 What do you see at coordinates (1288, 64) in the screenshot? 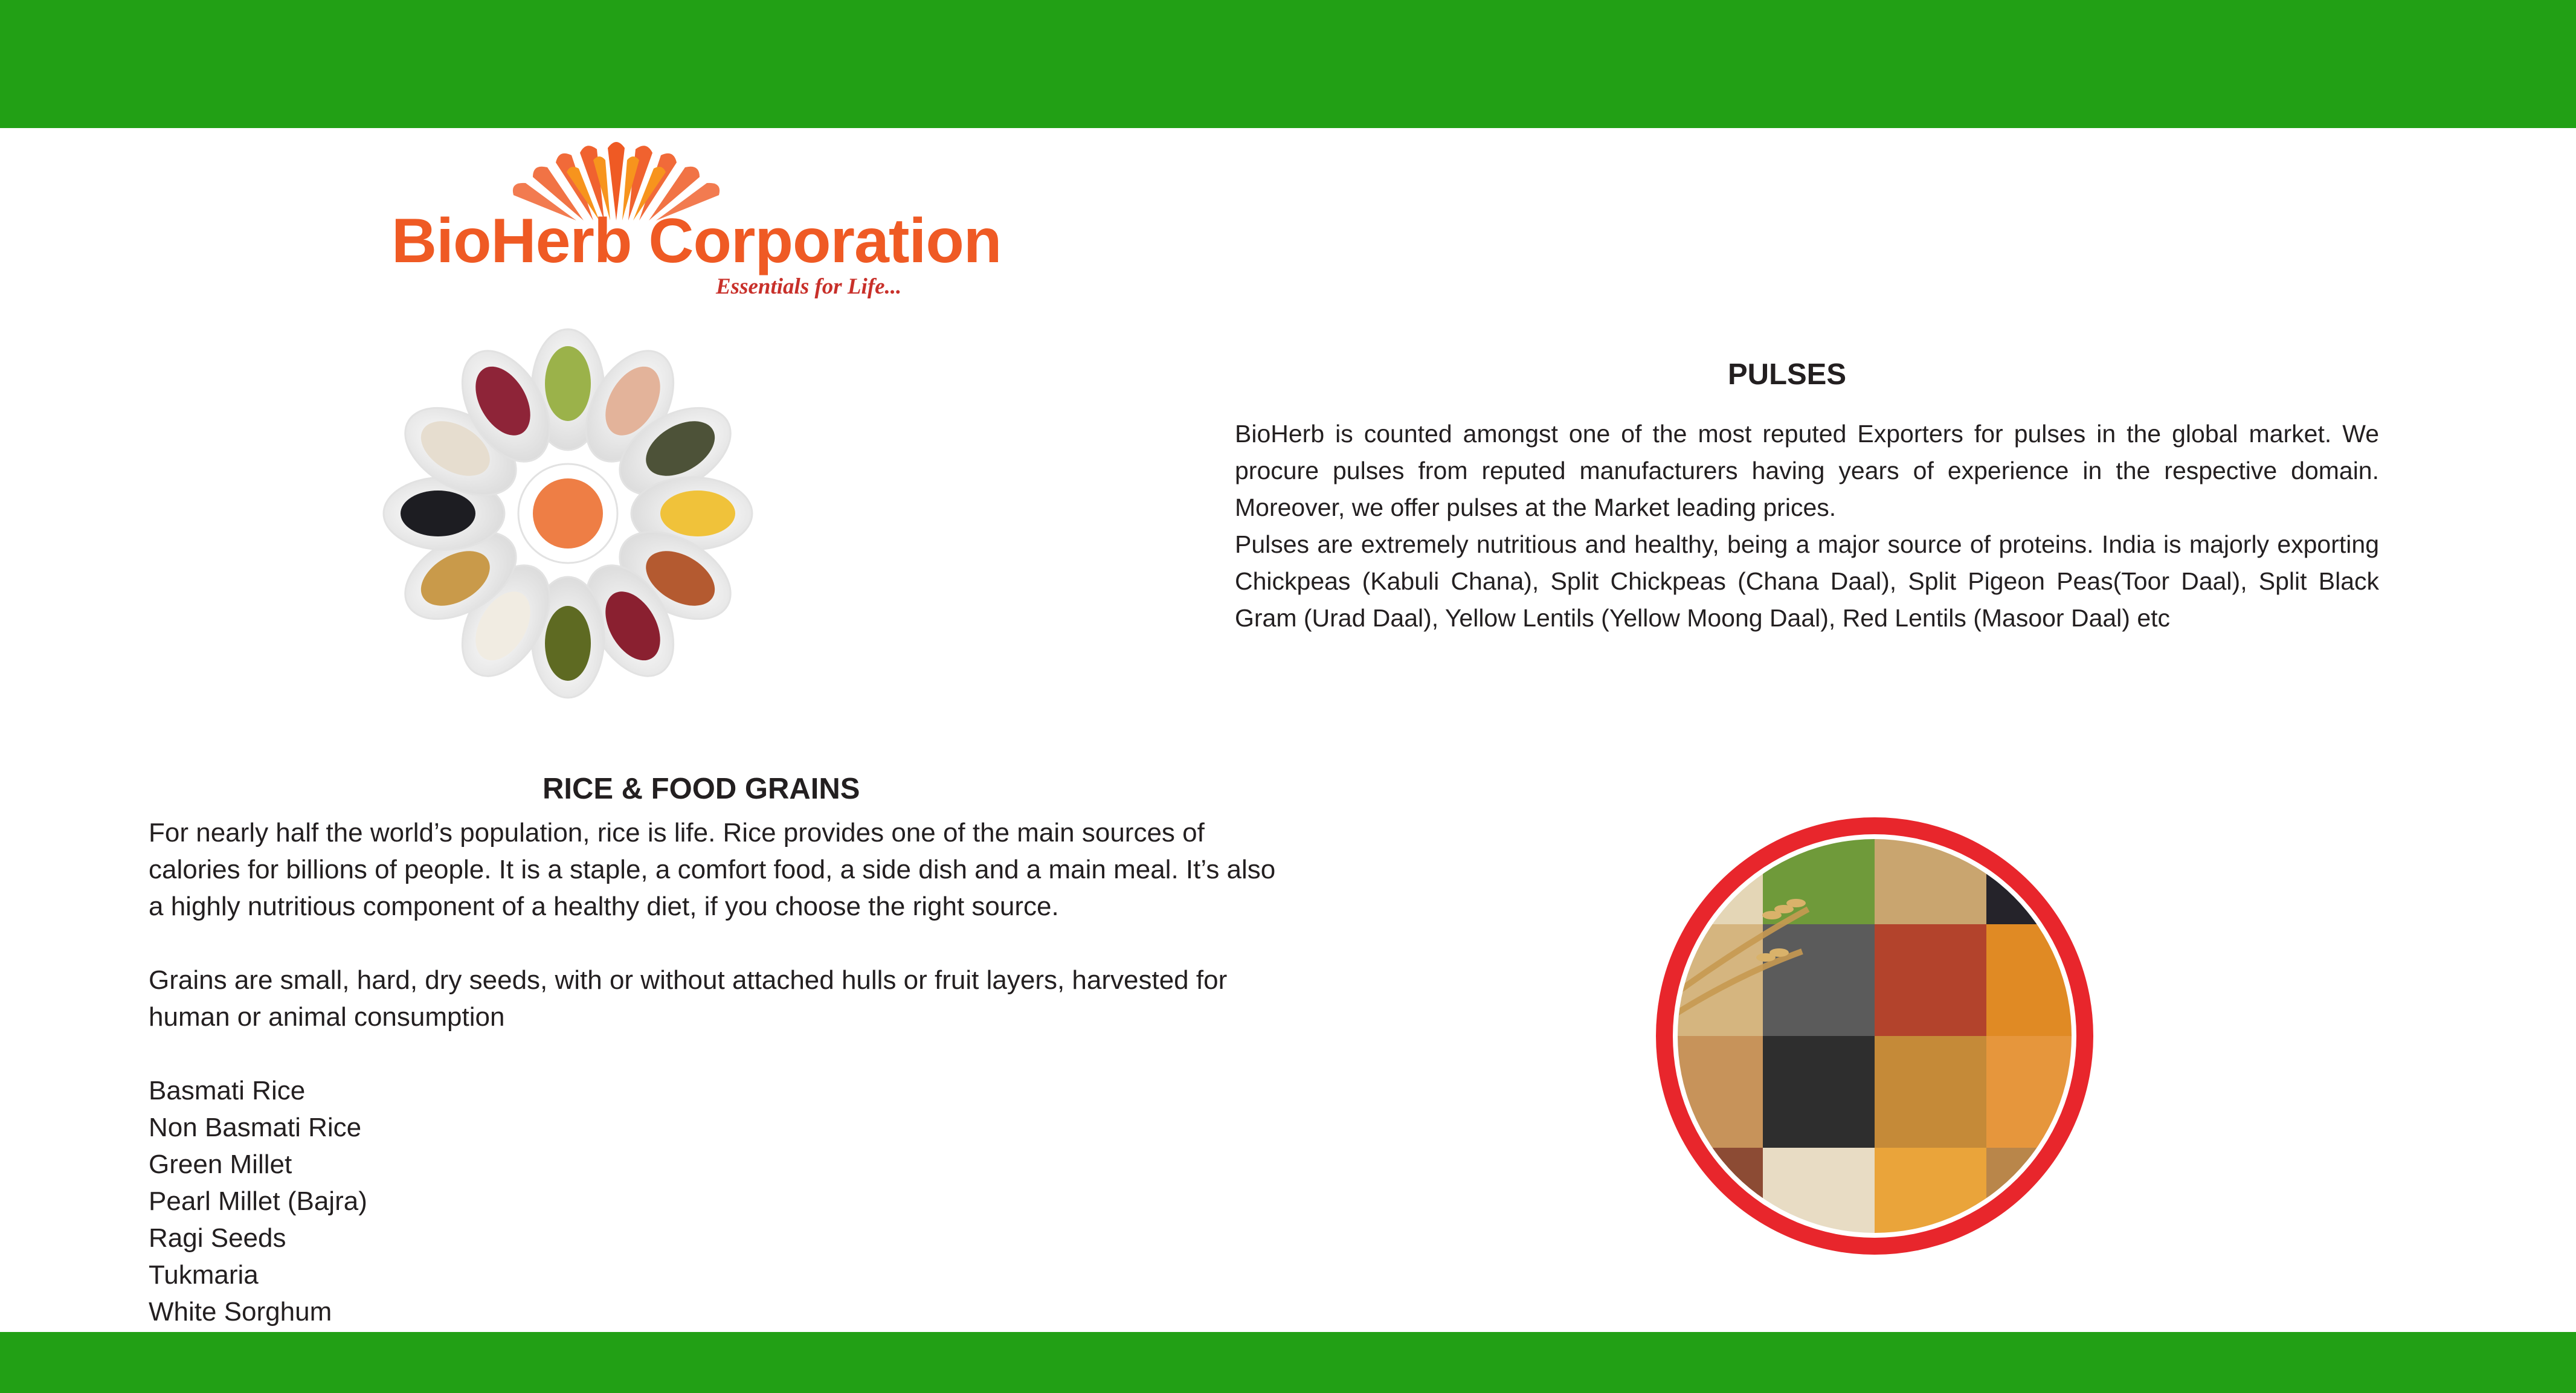
I see `top-green-band` at bounding box center [1288, 64].